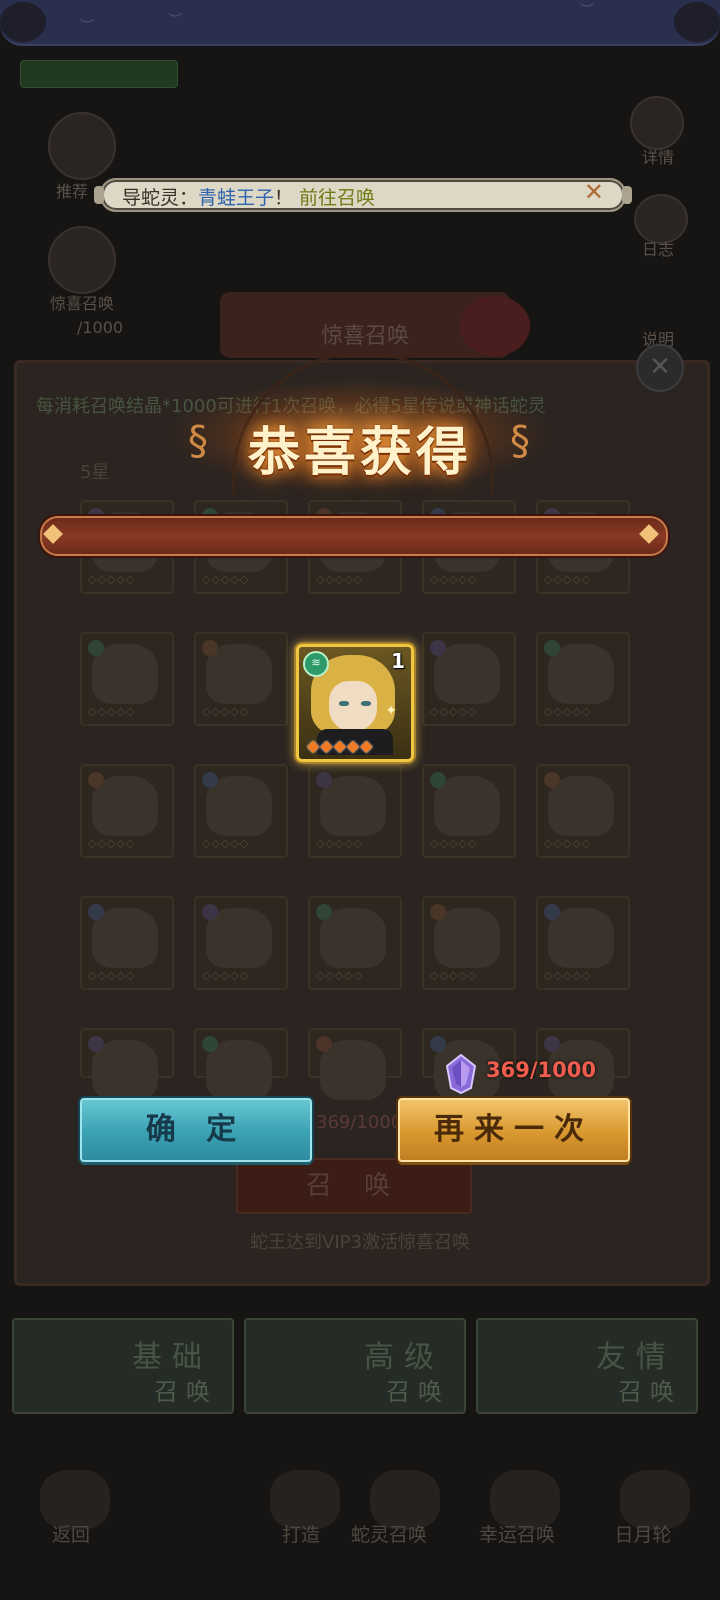 The width and height of the screenshot is (720, 1600). I want to click on congrats-title: 恭喜获得, so click(359, 452).